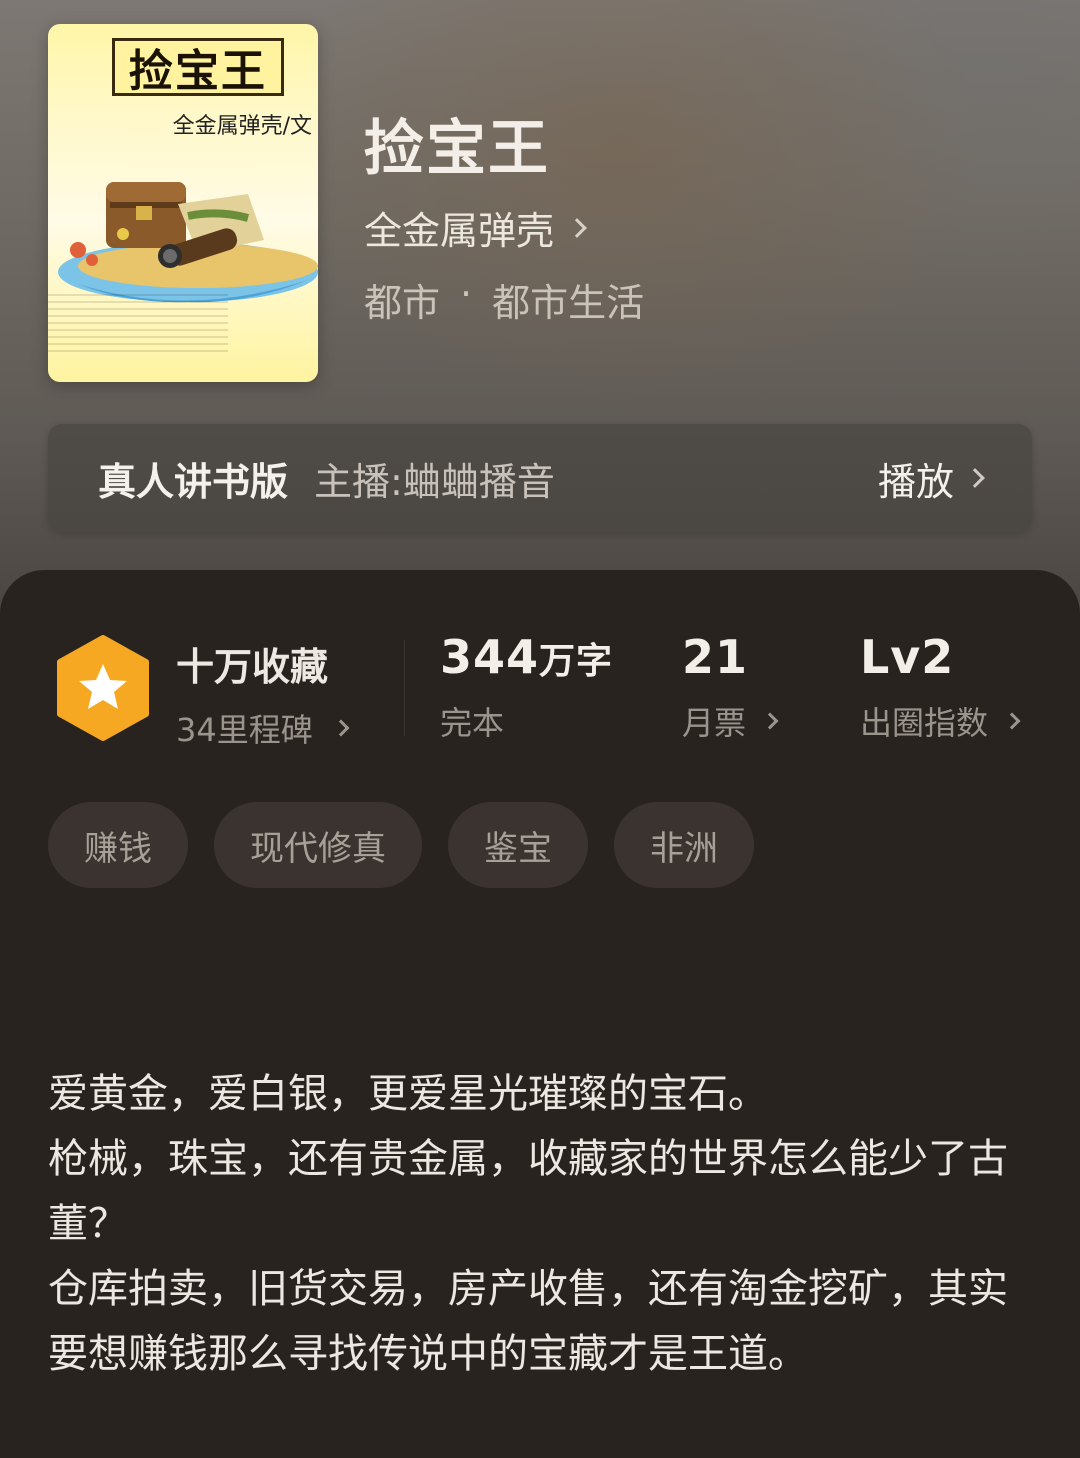  What do you see at coordinates (457, 149) in the screenshot?
I see `book-title: 捡宝王` at bounding box center [457, 149].